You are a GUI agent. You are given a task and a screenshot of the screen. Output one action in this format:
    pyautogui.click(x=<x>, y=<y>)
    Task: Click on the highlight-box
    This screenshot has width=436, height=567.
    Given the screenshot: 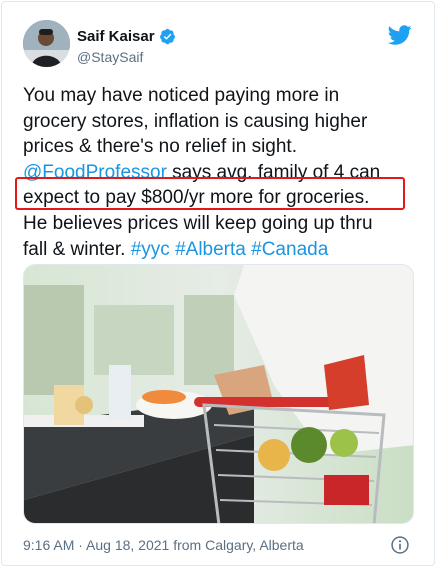 What is the action you would take?
    pyautogui.click(x=210, y=193)
    